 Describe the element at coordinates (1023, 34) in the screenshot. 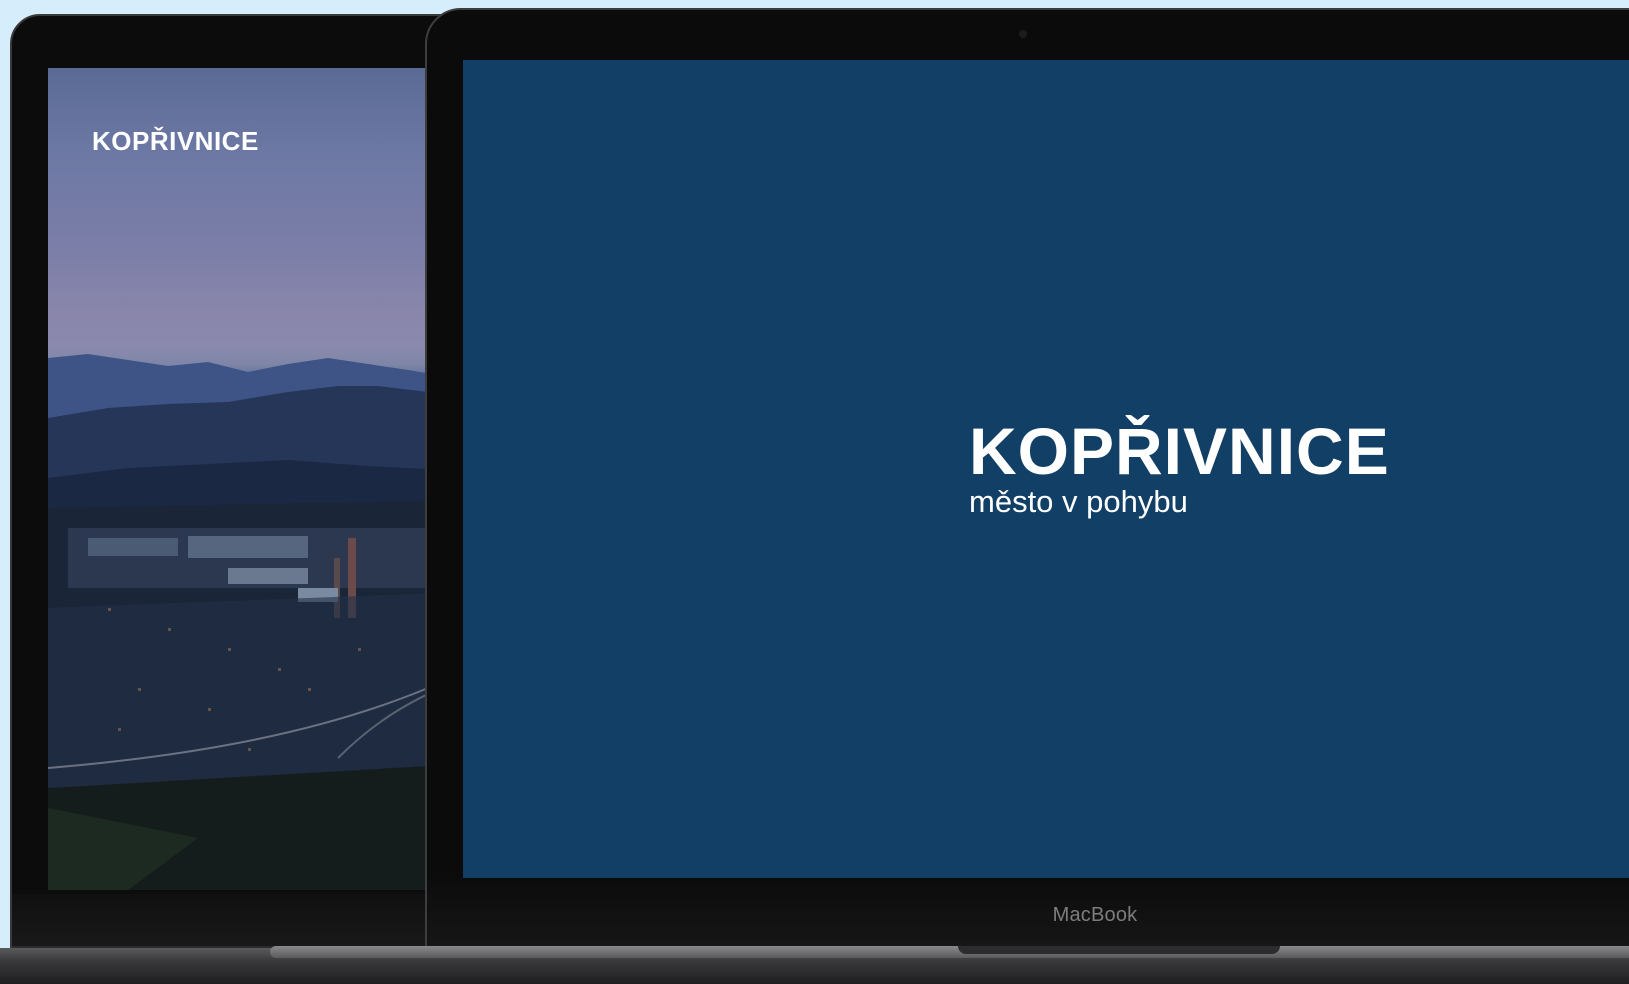

I see `camera-icon` at that location.